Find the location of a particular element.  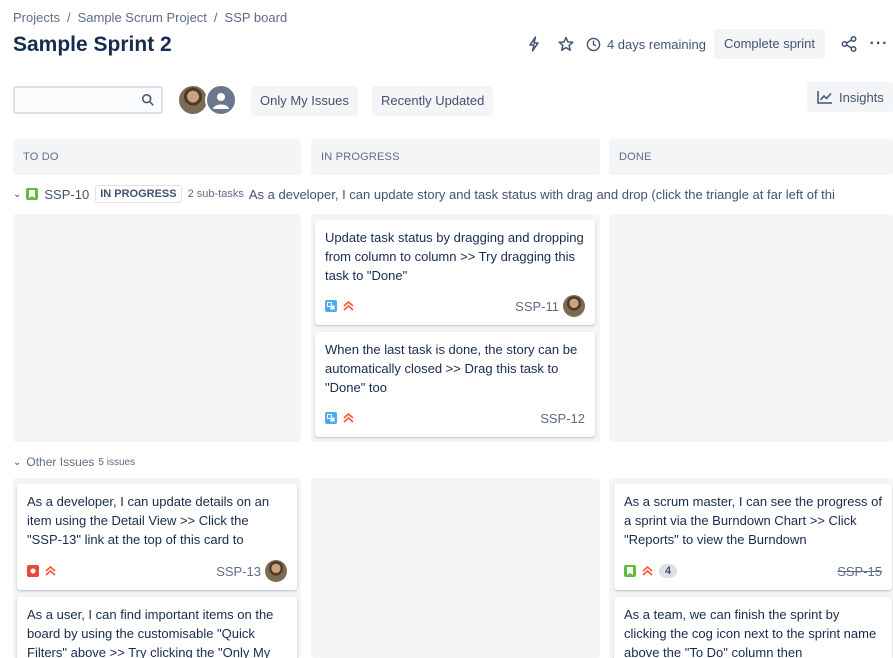

star-icon is located at coordinates (566, 44).